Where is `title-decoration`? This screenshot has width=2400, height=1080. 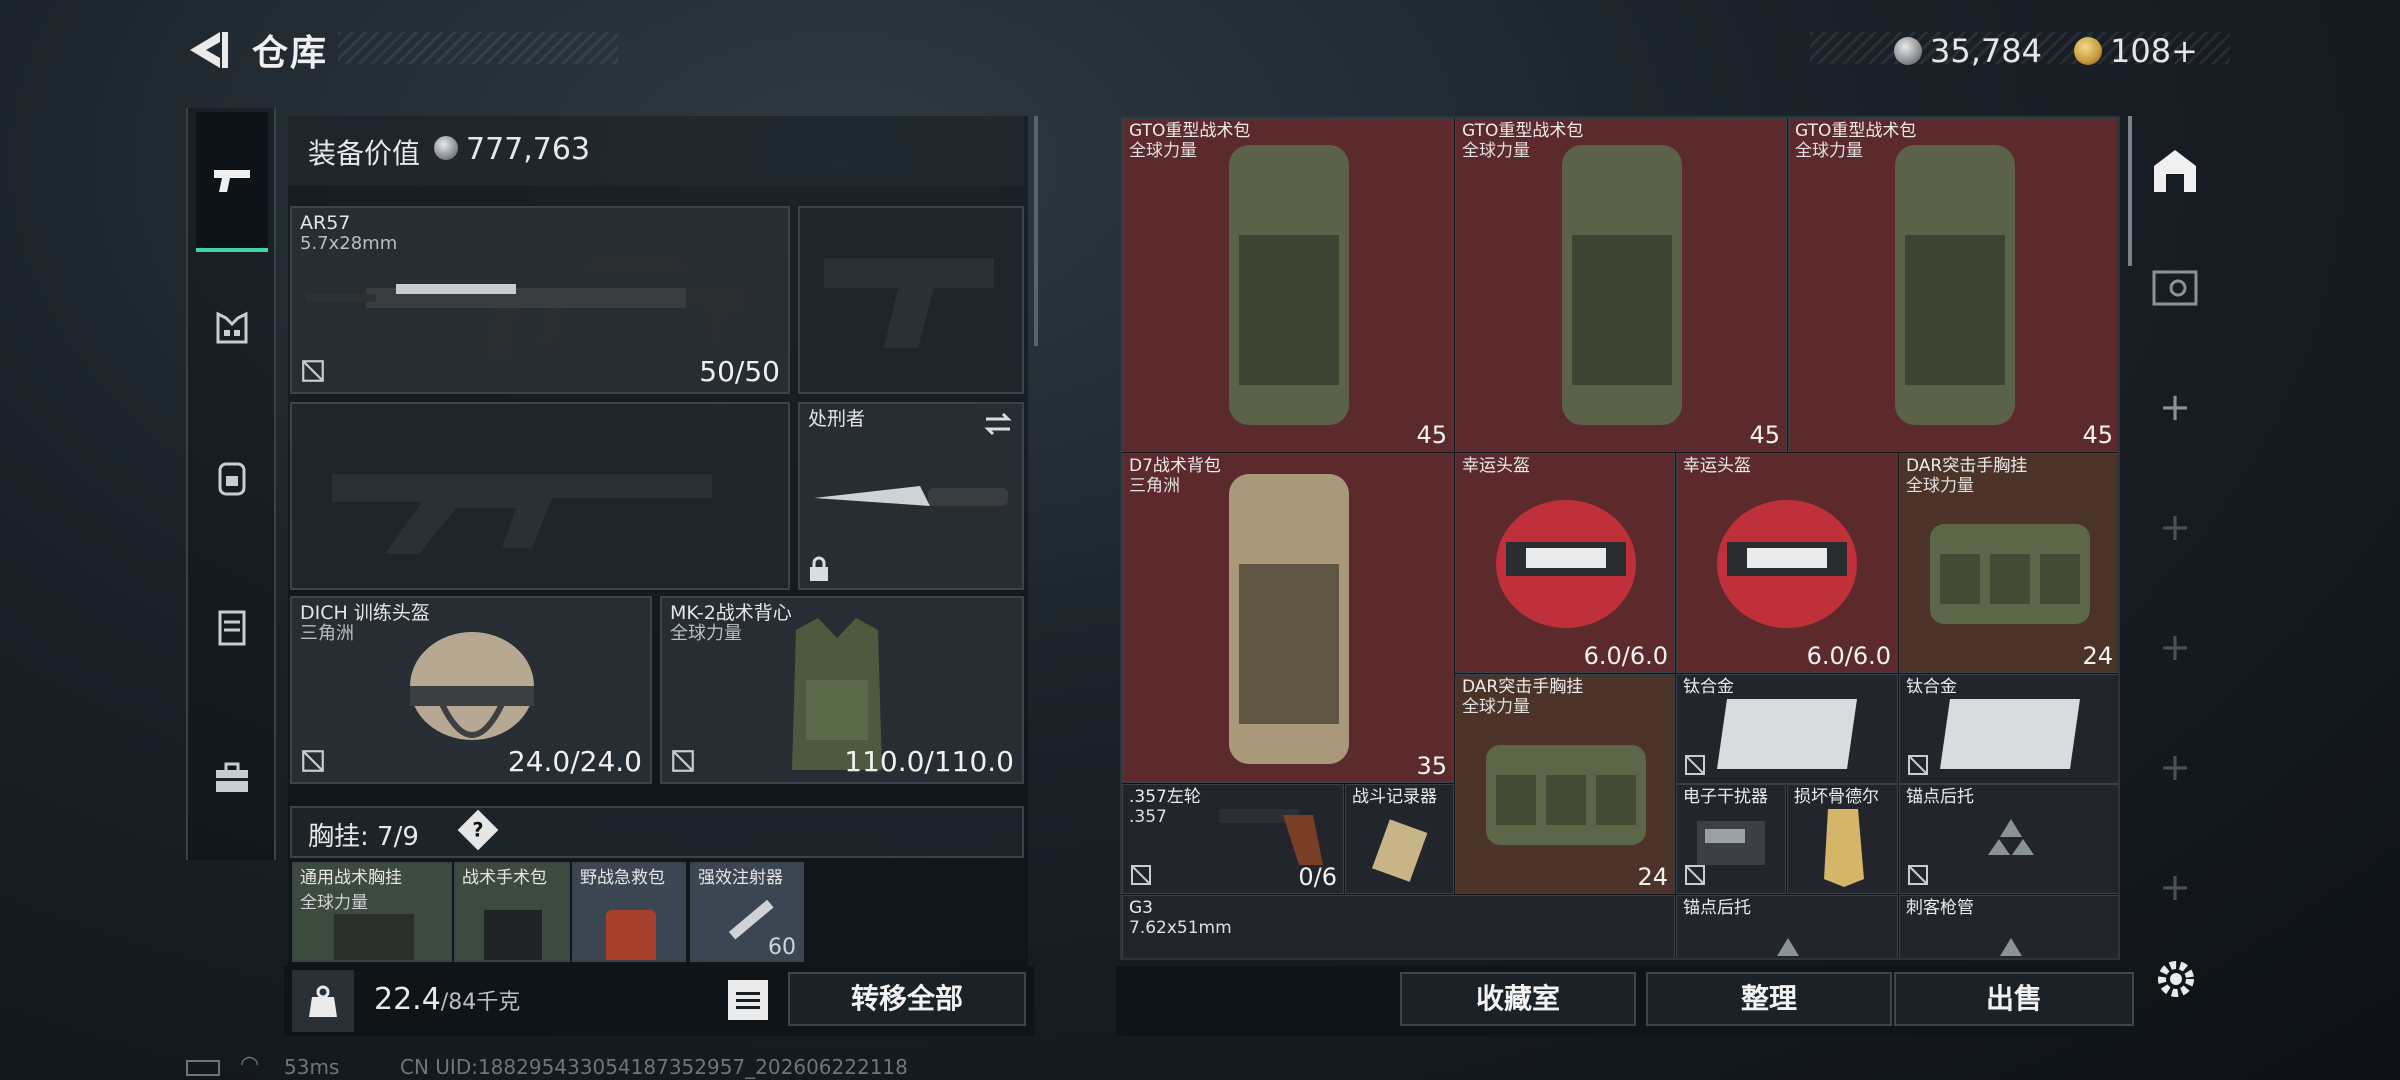 title-decoration is located at coordinates (478, 48).